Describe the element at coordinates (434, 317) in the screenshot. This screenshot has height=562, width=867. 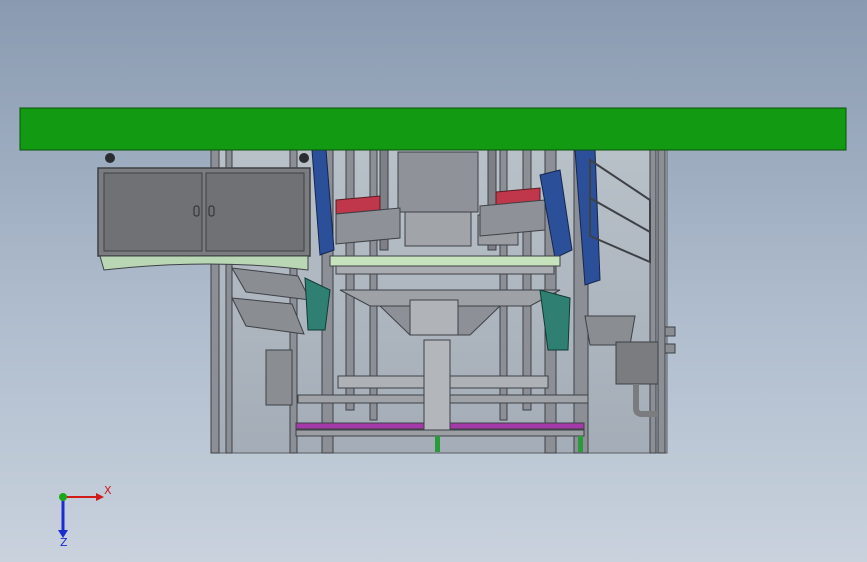
I see `table-actuator` at that location.